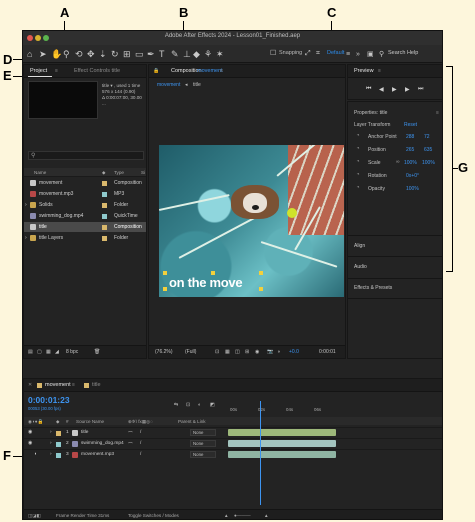 The width and height of the screenshot is (475, 522). Describe the element at coordinates (327, 352) in the screenshot. I see `current-time-display: 0:00:01` at that location.